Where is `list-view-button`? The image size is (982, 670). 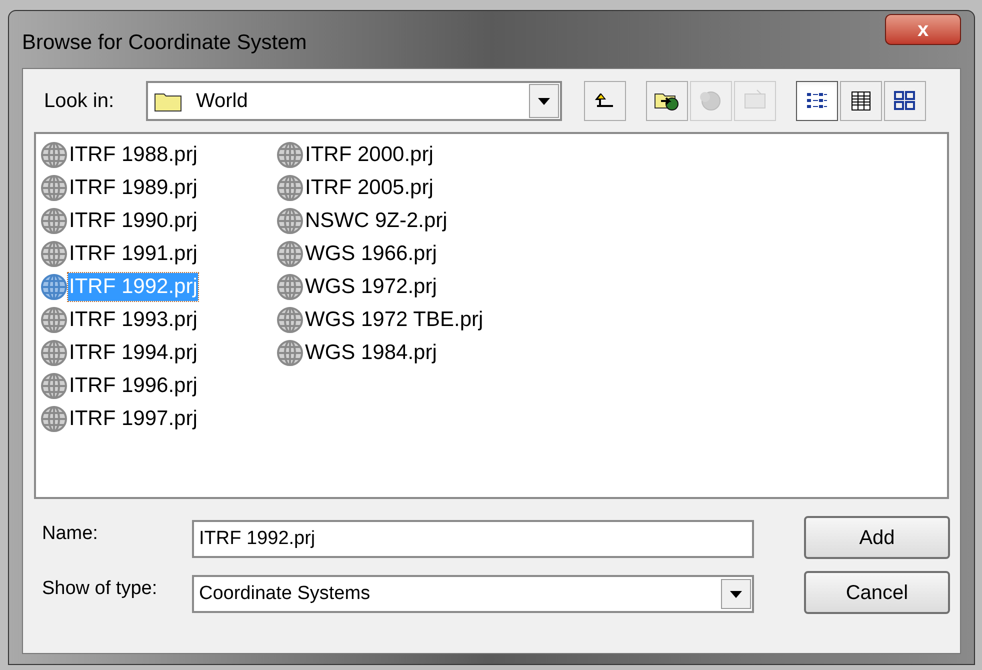
list-view-button is located at coordinates (817, 101).